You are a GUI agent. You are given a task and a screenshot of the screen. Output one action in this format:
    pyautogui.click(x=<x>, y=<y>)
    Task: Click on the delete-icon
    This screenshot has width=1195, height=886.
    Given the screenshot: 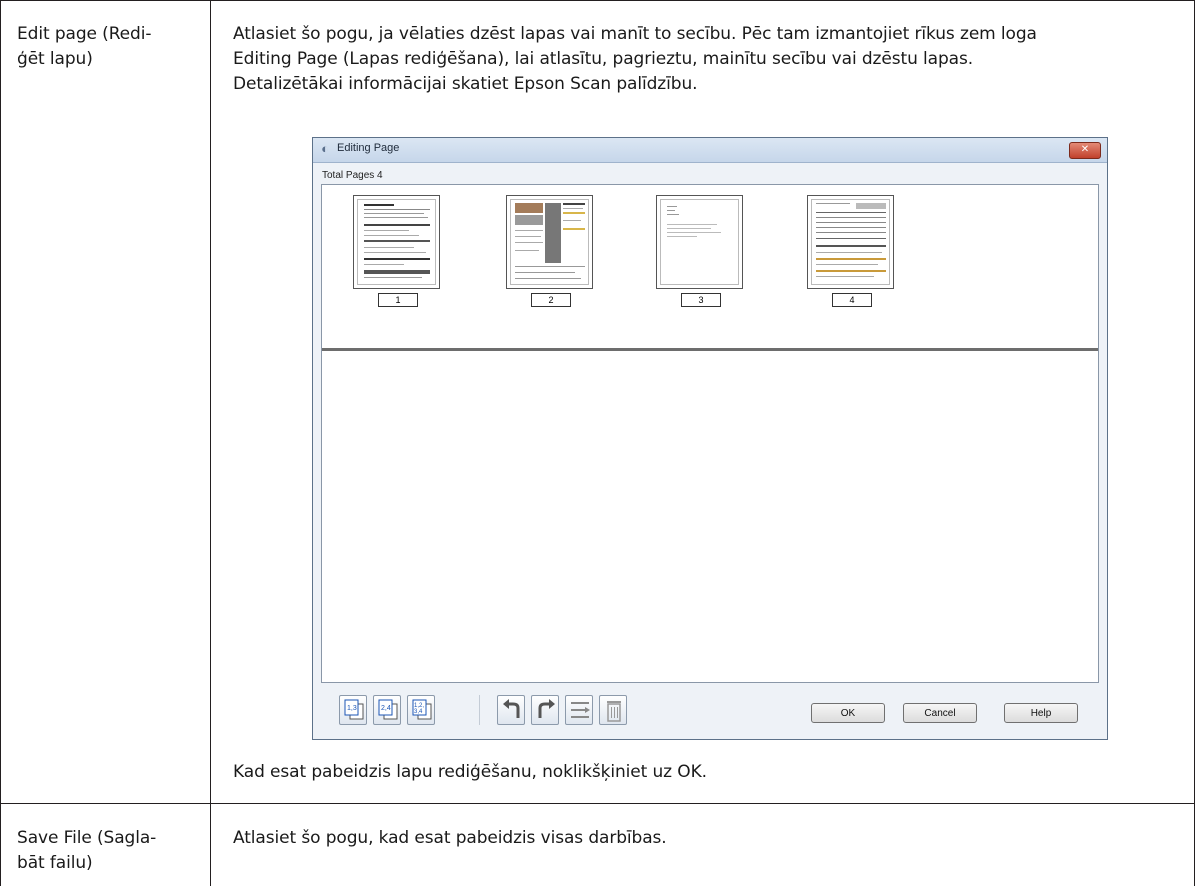 What is the action you would take?
    pyautogui.click(x=614, y=711)
    